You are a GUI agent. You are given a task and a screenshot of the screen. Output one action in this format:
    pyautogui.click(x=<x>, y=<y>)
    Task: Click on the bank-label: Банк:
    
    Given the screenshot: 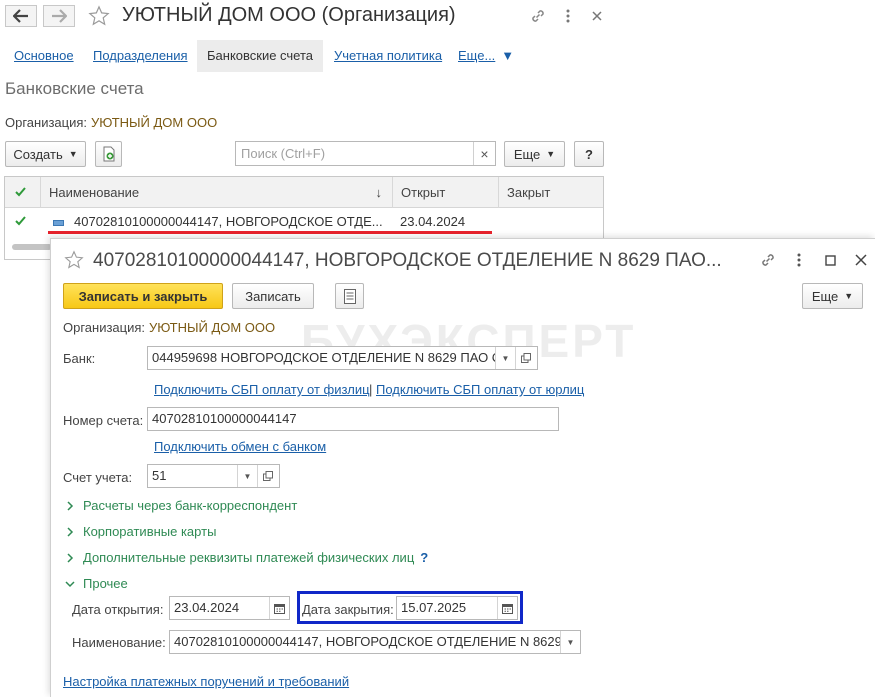 What is the action you would take?
    pyautogui.click(x=79, y=358)
    